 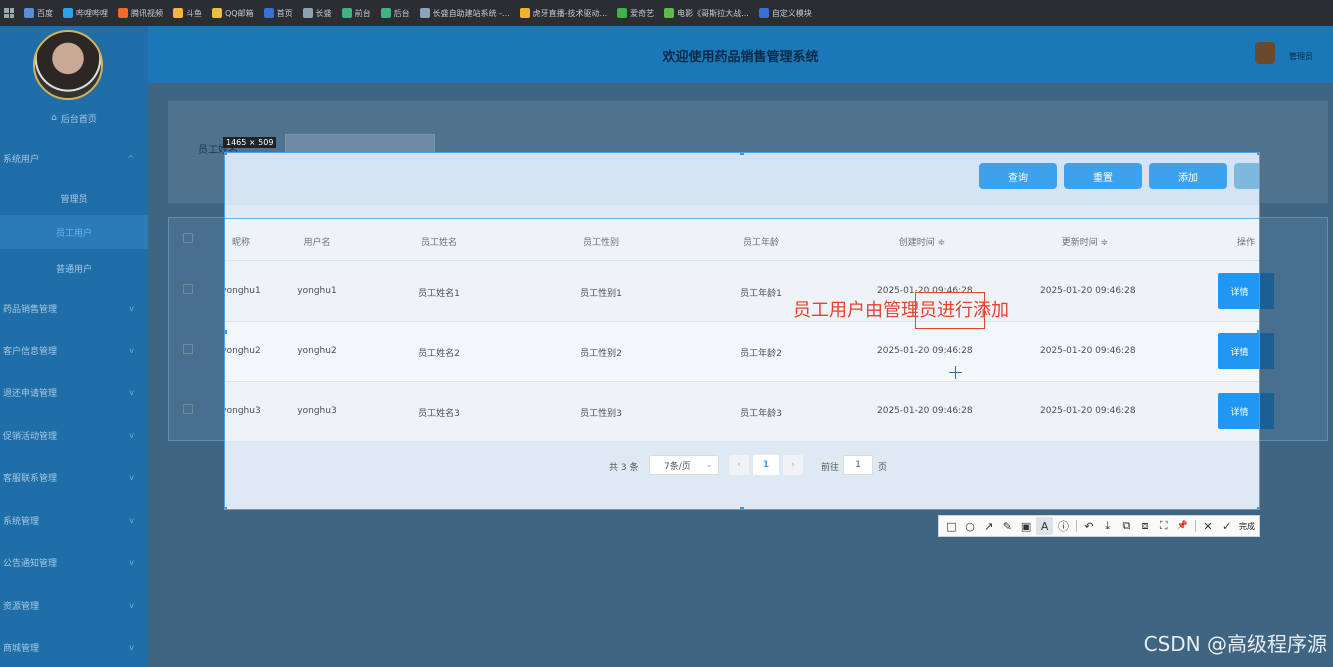 I want to click on chevron-down-icon: ⌄, so click(x=709, y=465).